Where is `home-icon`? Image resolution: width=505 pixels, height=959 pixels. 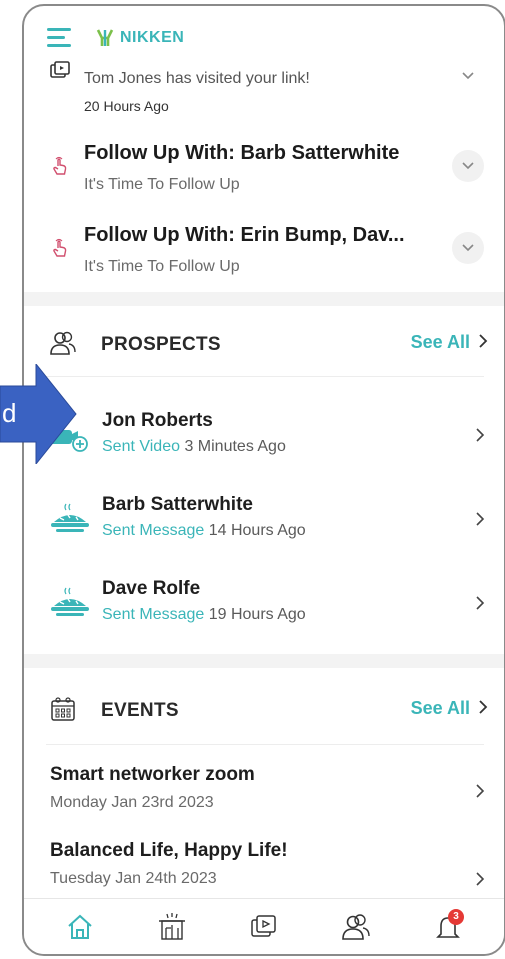
home-icon is located at coordinates (80, 926).